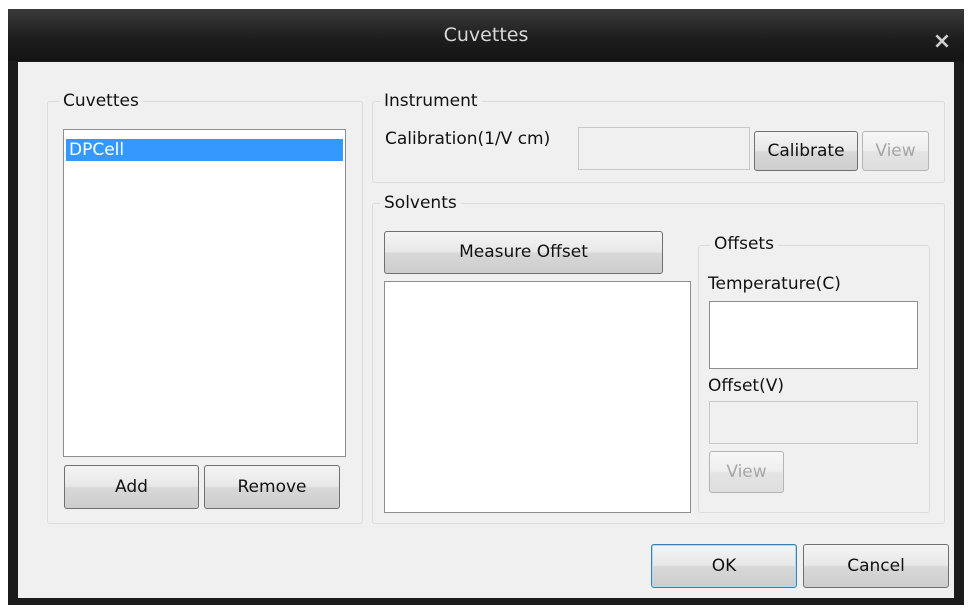 The height and width of the screenshot is (612, 972). What do you see at coordinates (468, 139) in the screenshot?
I see `calibration-label: Calibration(1/V cm)` at bounding box center [468, 139].